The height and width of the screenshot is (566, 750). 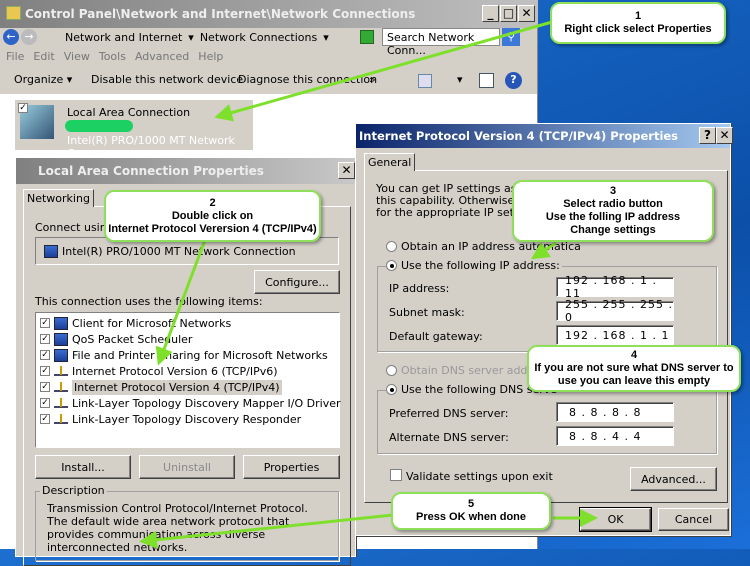 What do you see at coordinates (212, 202) in the screenshot?
I see `callout-number: 2` at bounding box center [212, 202].